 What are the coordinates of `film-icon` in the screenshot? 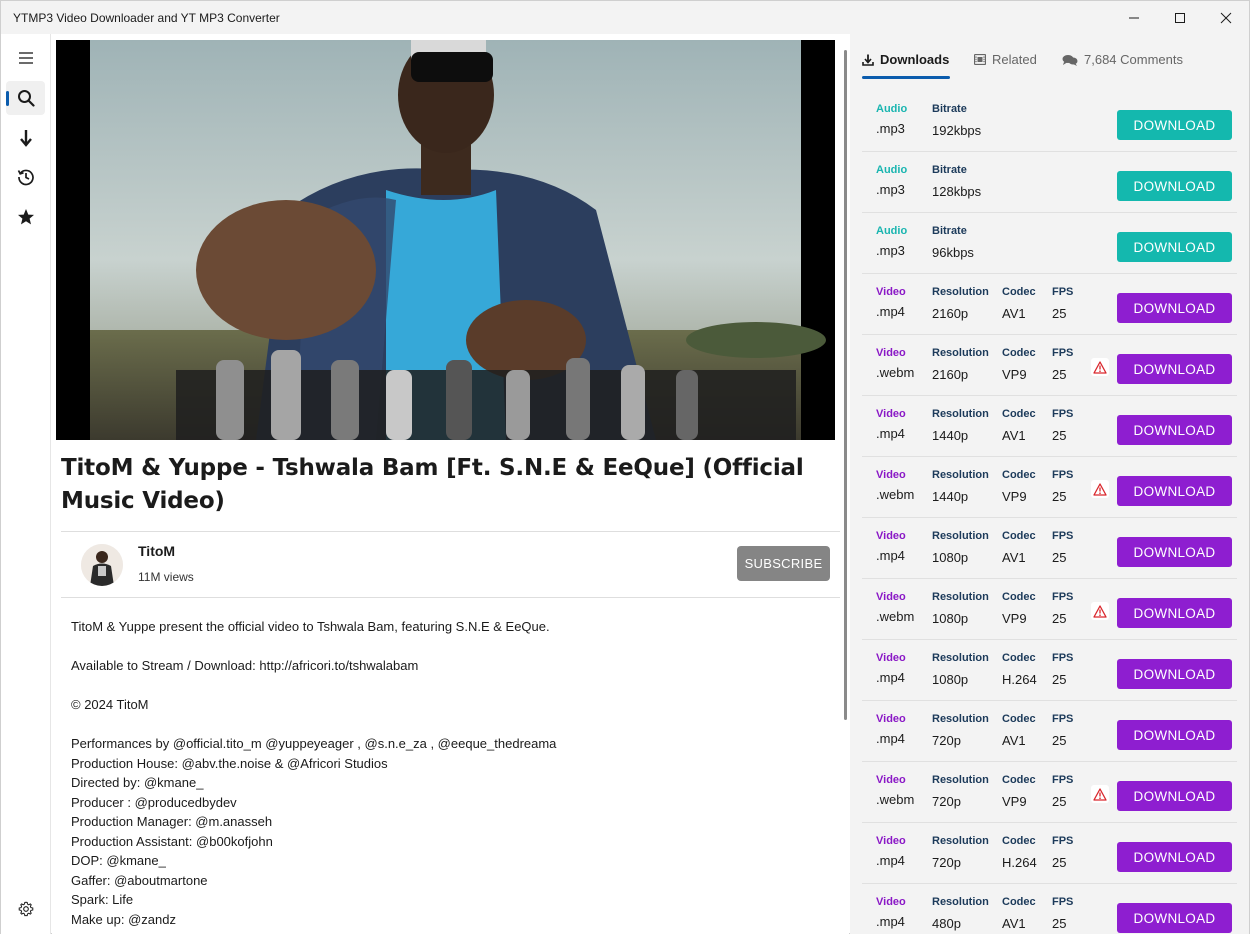 It's located at (980, 59).